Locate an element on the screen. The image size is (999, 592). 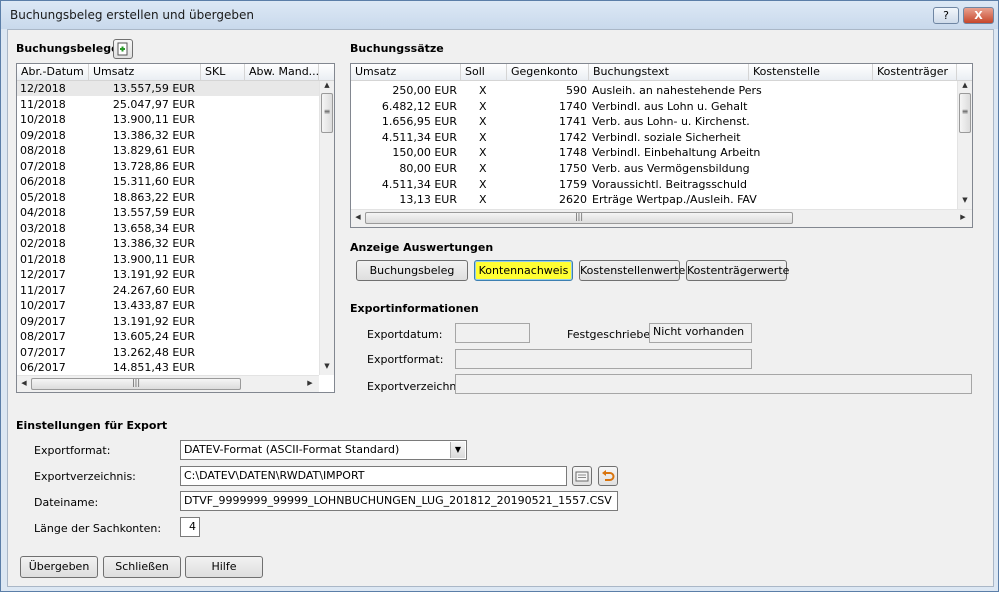
table-row: 12/2017 13.191,92 EUR is located at coordinates (168, 274).